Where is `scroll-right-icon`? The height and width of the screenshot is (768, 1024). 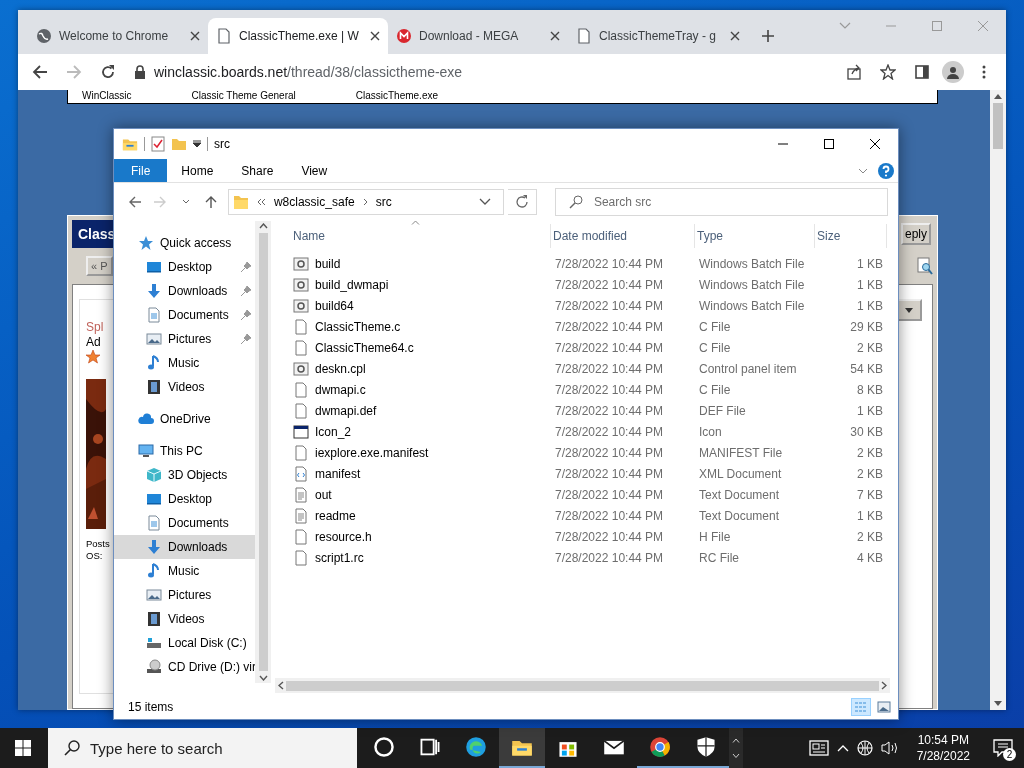 scroll-right-icon is located at coordinates (884, 685).